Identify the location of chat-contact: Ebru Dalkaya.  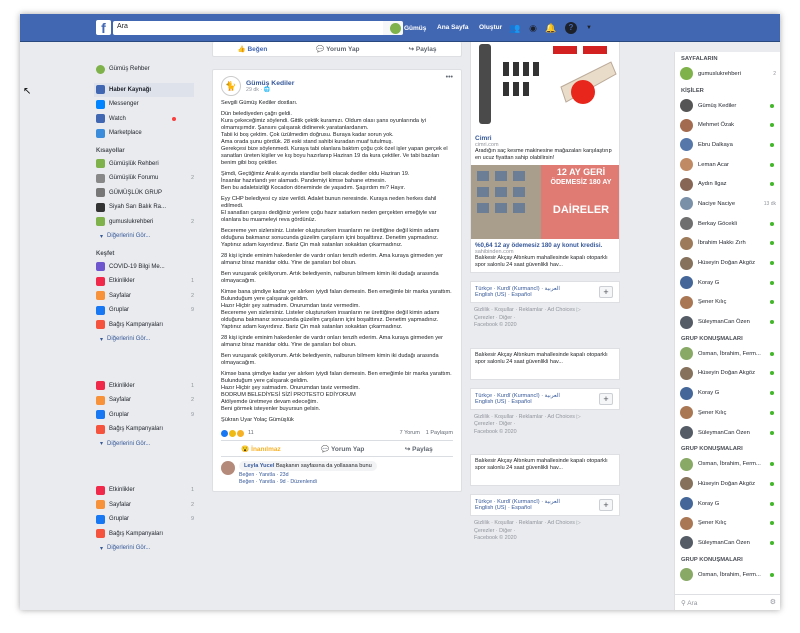
(727, 145).